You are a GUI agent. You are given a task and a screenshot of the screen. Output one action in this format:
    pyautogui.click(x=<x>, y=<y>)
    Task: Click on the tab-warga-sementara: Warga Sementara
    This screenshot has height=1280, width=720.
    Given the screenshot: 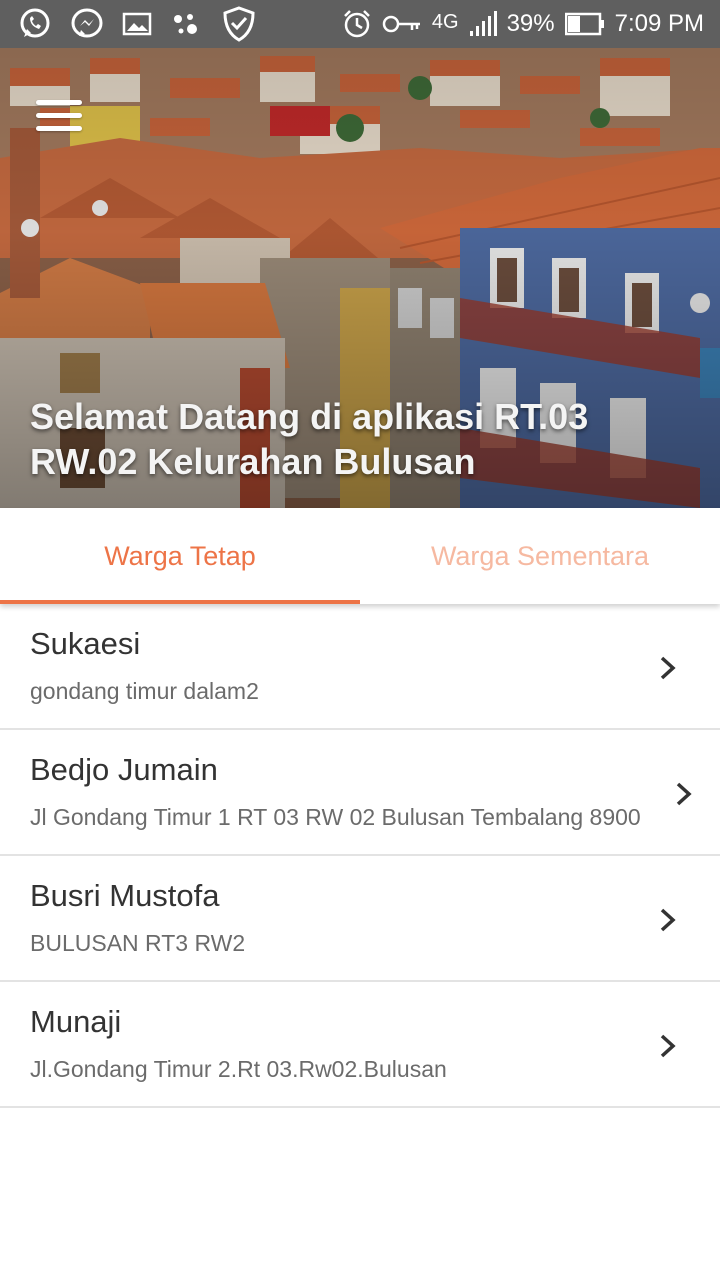 What is the action you would take?
    pyautogui.click(x=540, y=556)
    